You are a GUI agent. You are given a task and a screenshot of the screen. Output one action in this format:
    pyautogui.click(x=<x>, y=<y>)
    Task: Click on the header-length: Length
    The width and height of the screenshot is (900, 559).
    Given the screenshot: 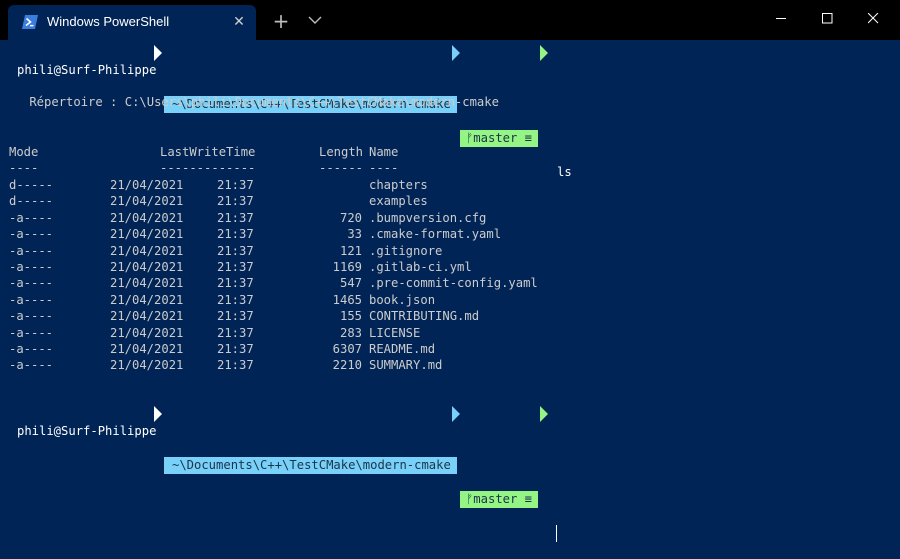 What is the action you would take?
    pyautogui.click(x=341, y=152)
    